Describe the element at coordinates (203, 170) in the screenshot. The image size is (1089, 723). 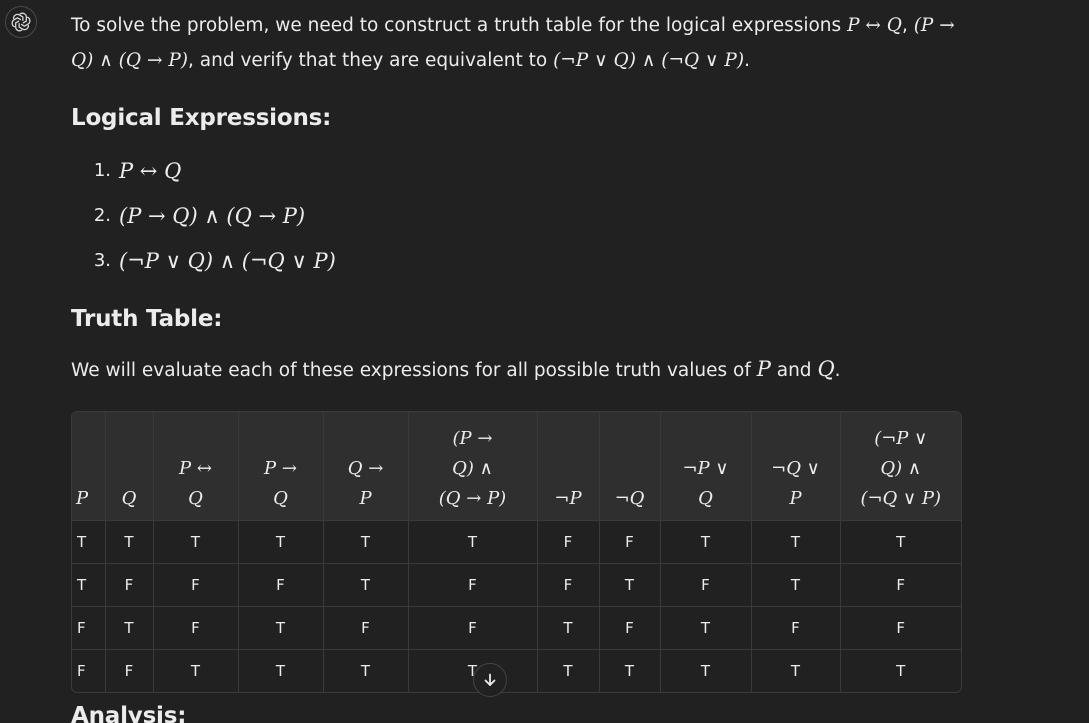
I see `list-item: 1. P ↔ Q` at that location.